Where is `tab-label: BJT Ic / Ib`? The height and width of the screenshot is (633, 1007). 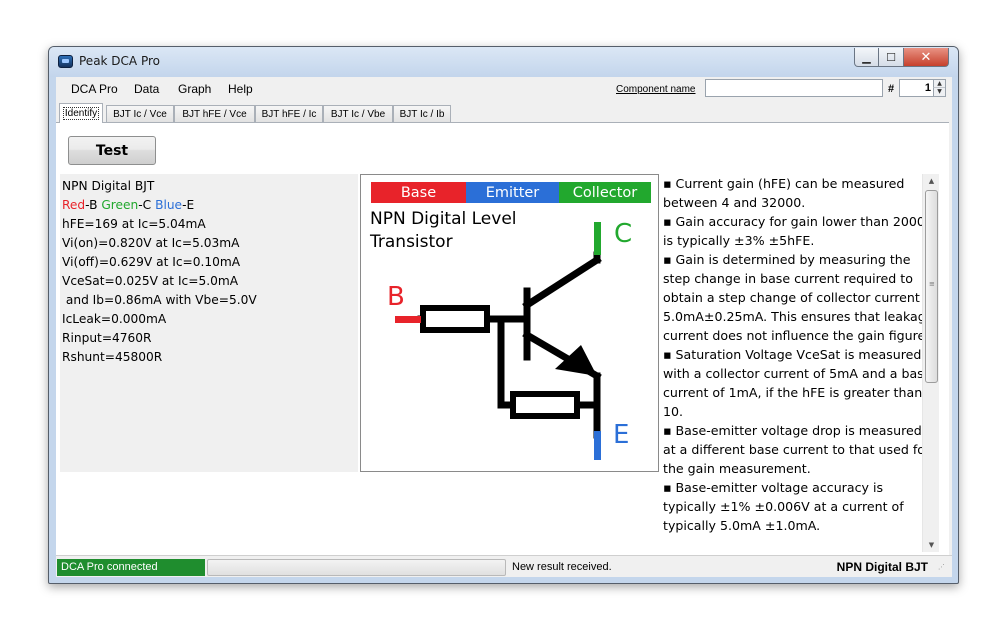
tab-label: BJT Ic / Ib is located at coordinates (422, 114).